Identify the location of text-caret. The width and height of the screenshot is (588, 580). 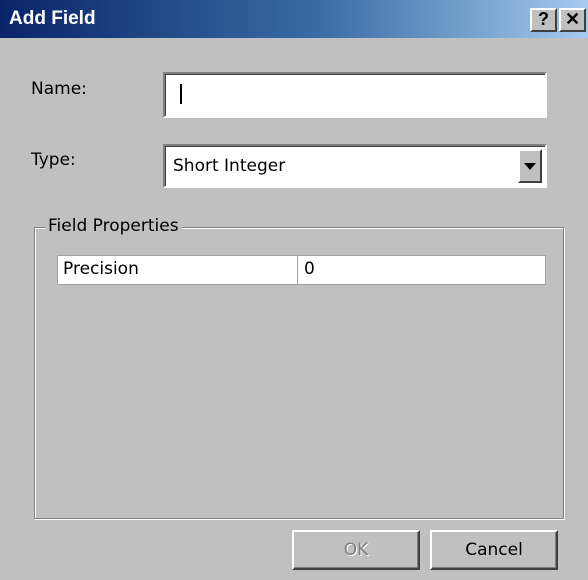
(181, 94).